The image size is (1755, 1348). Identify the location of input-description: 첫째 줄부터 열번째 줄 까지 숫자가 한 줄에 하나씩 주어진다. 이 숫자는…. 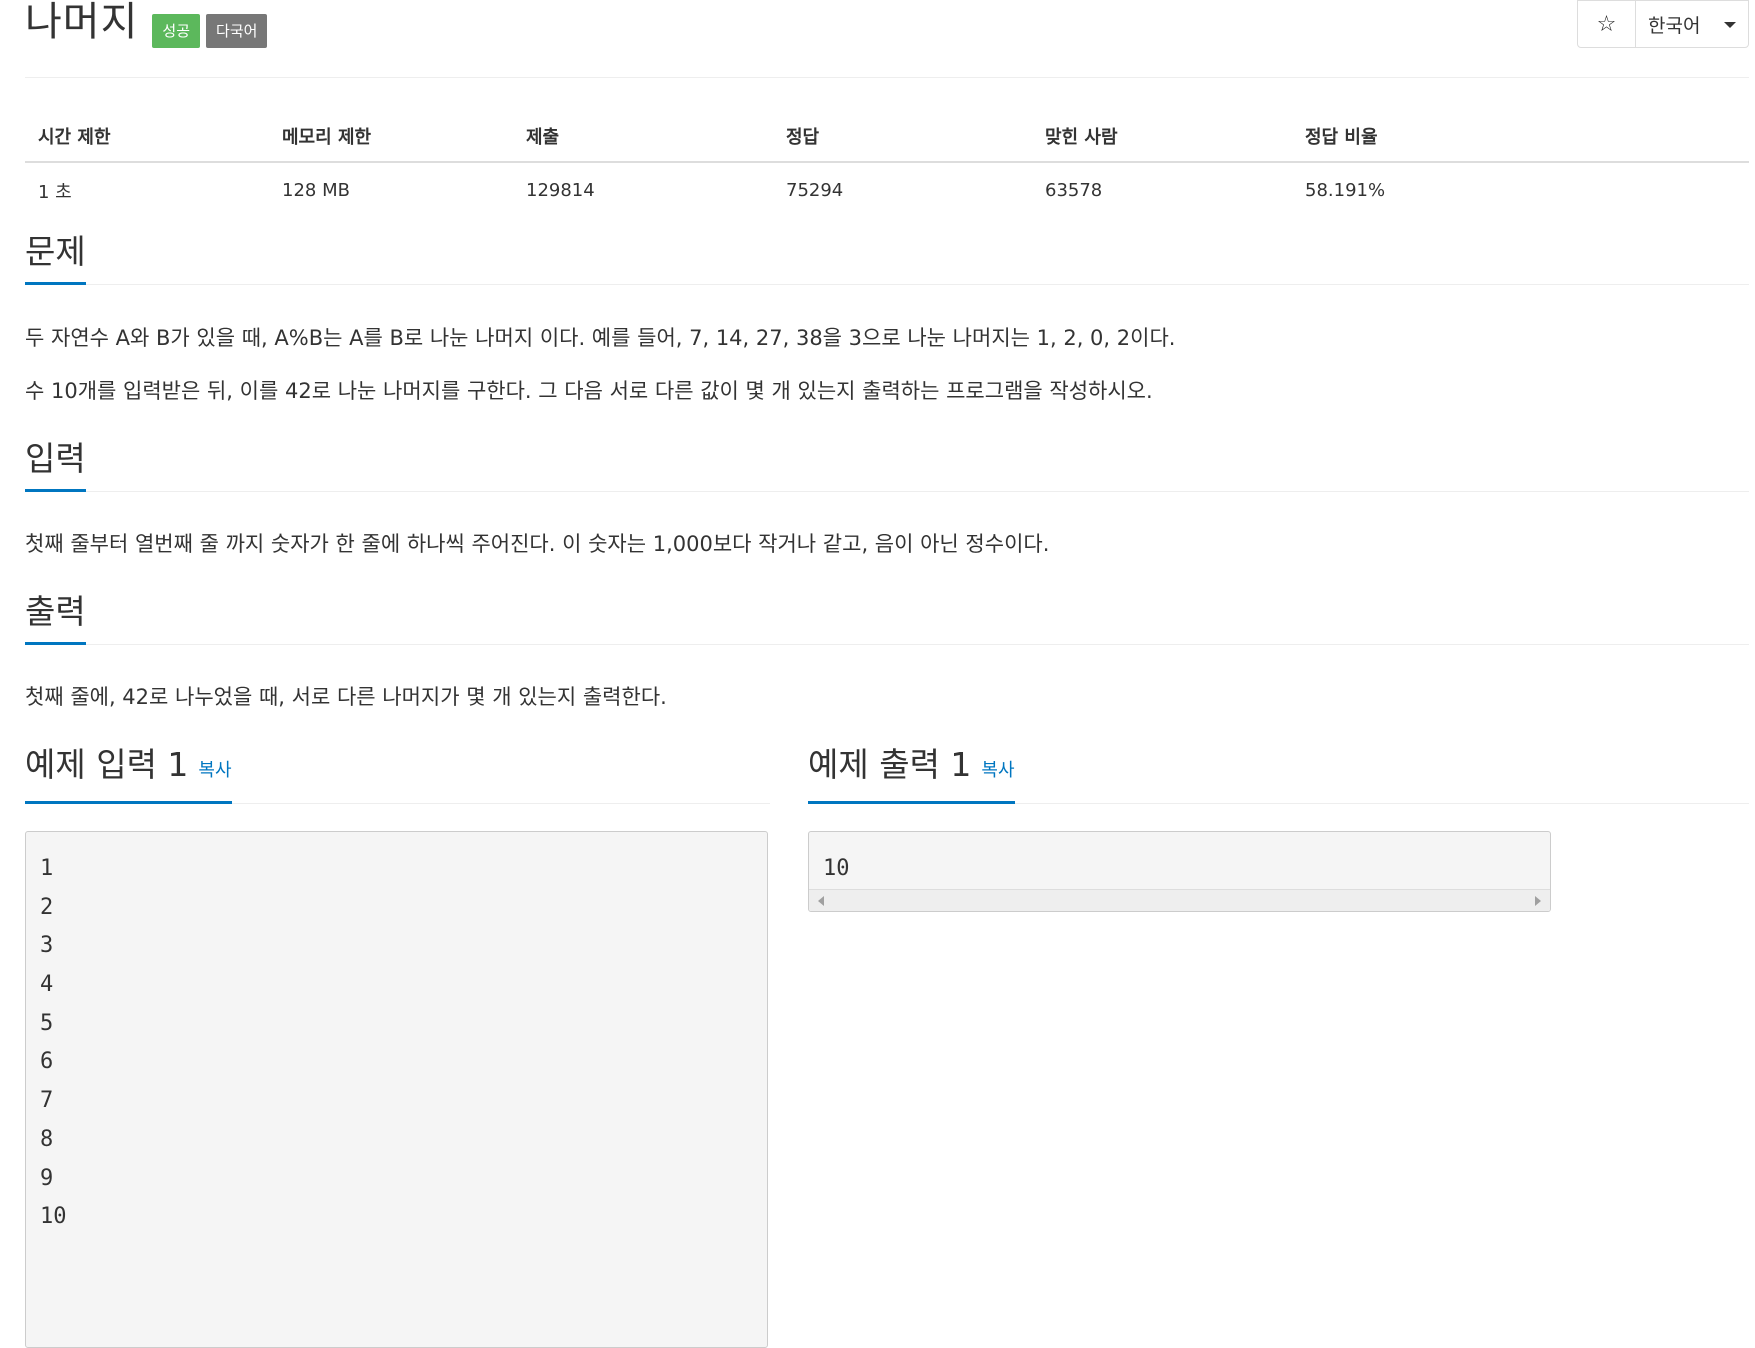
(537, 544).